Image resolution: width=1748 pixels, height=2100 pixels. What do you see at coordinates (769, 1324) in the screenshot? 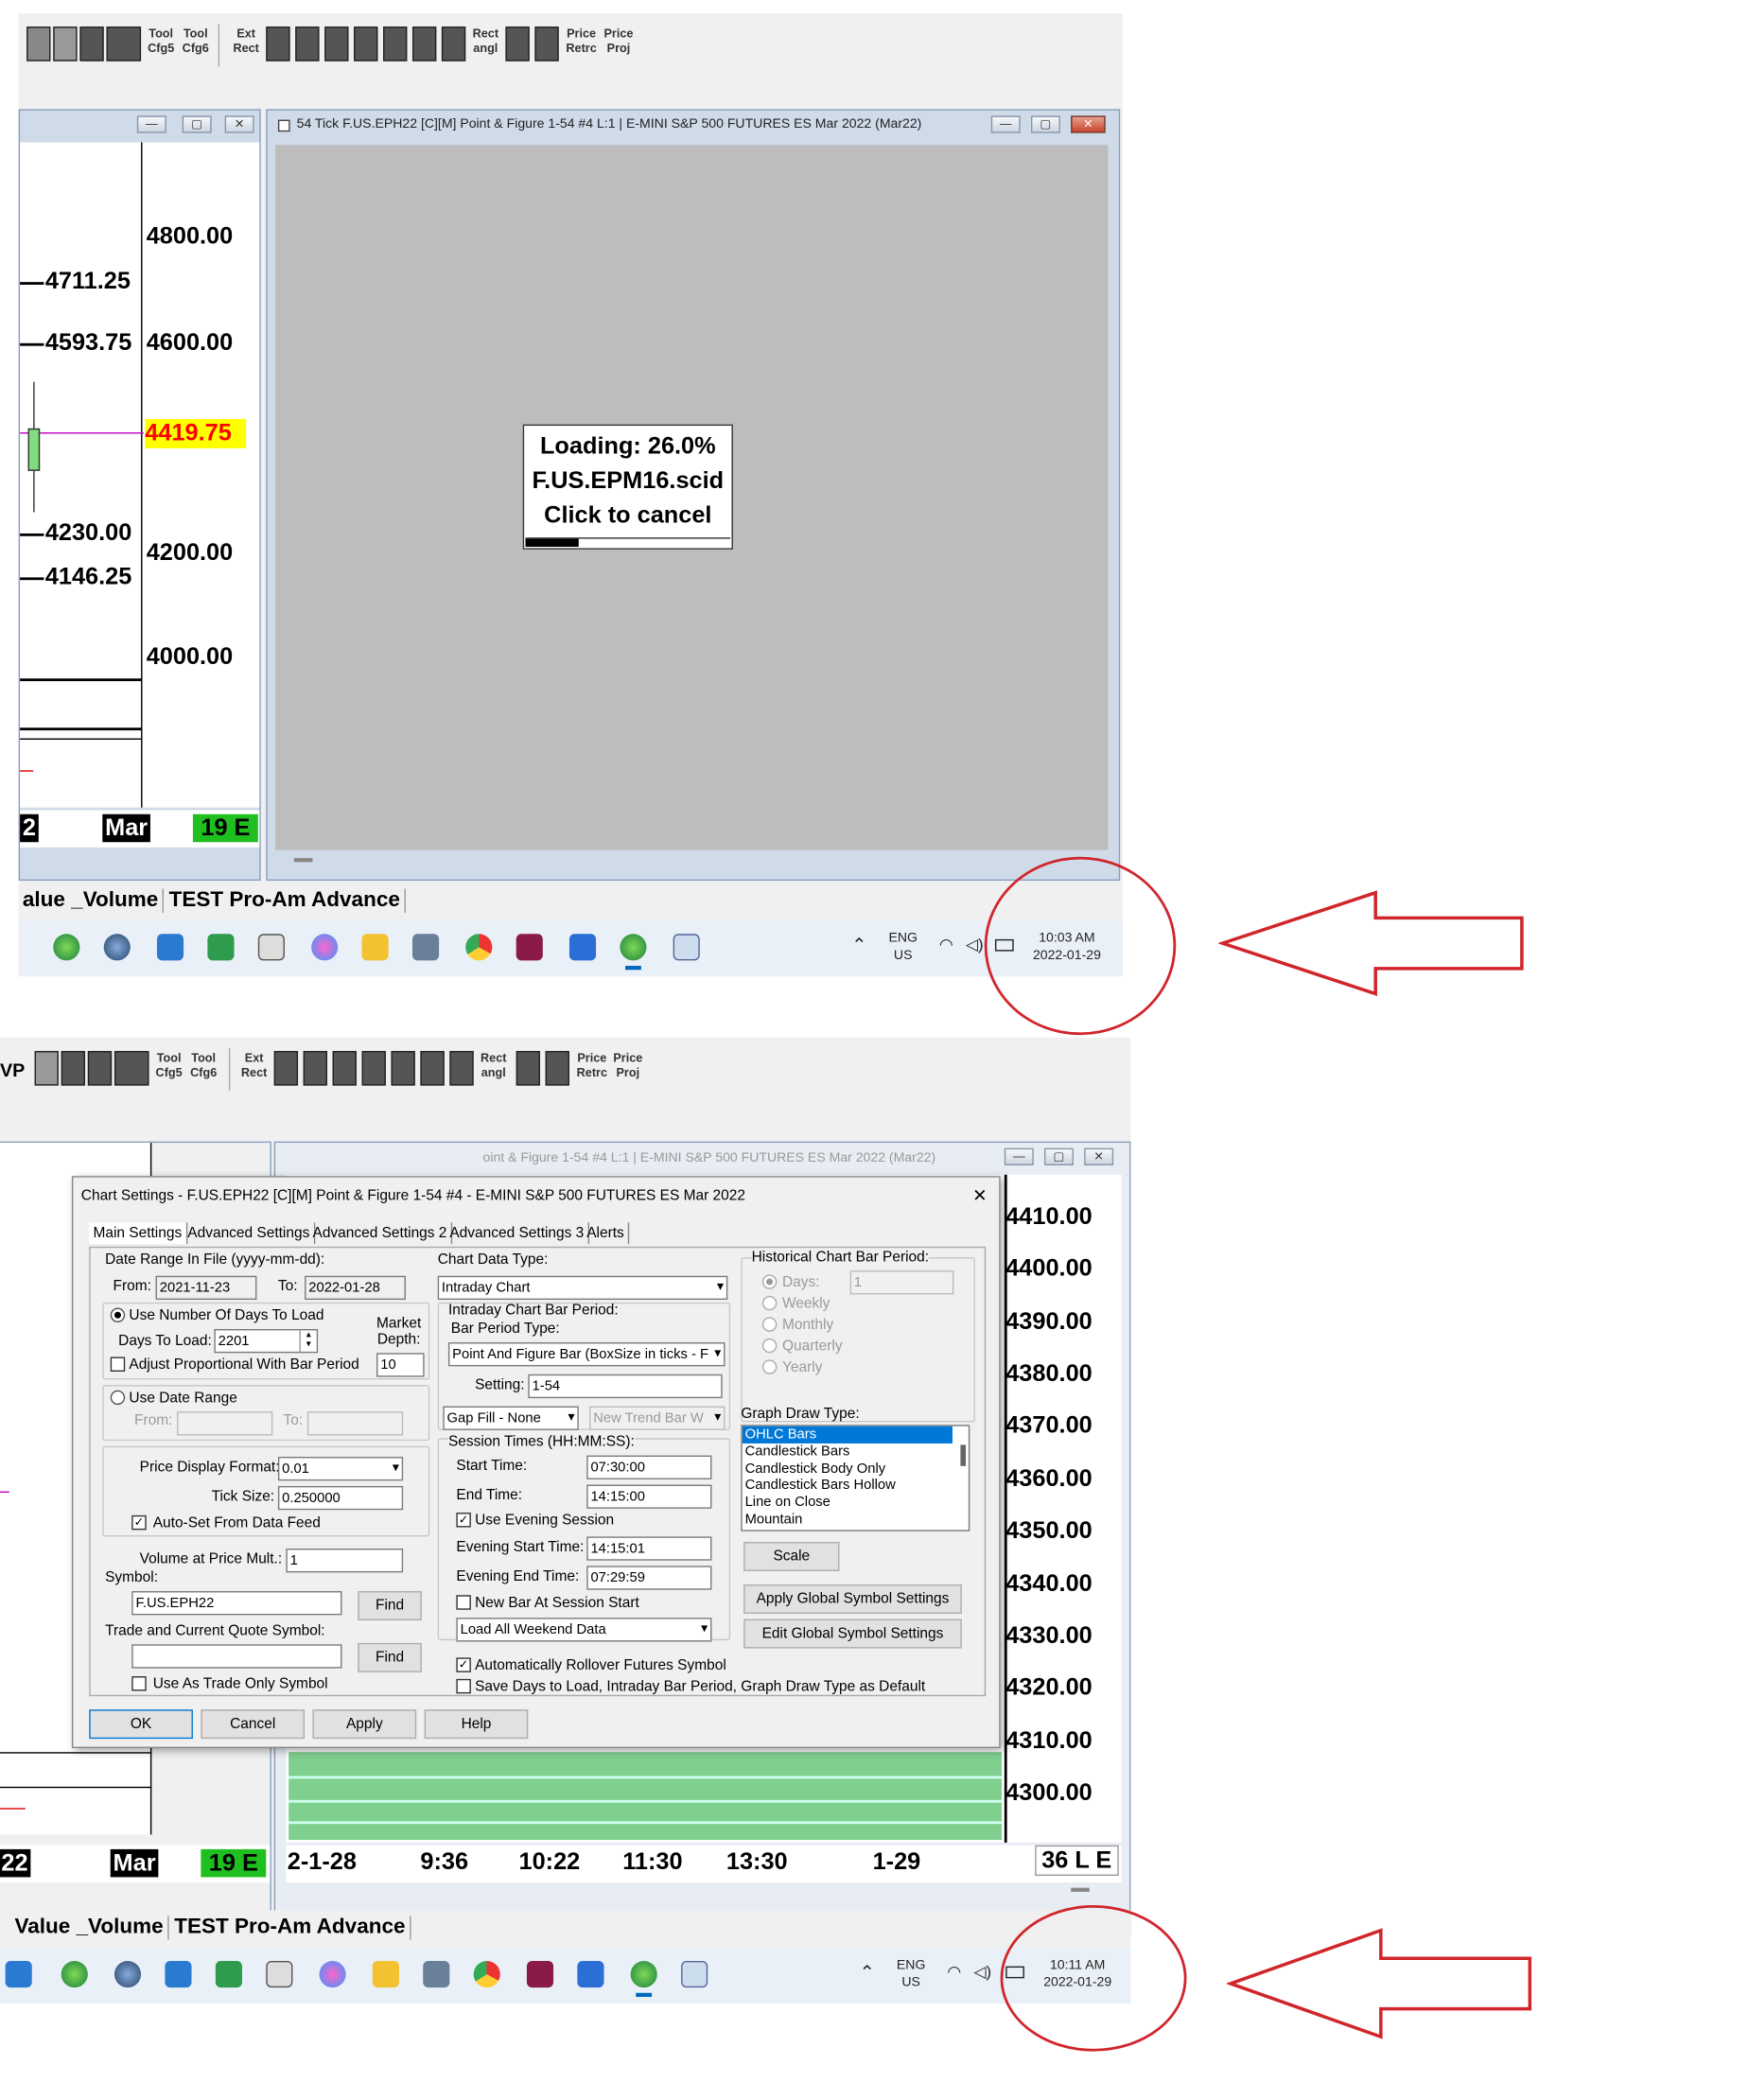
I see `hist-monthly-radio` at bounding box center [769, 1324].